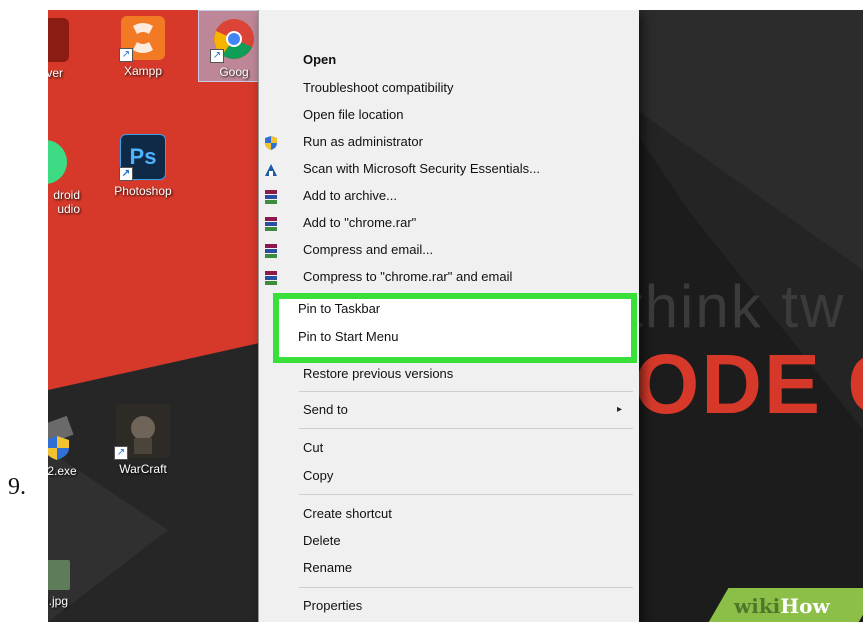 This screenshot has height=622, width=863. I want to click on desktop-icon-jpg-file: n.jpg, so click(69, 584).